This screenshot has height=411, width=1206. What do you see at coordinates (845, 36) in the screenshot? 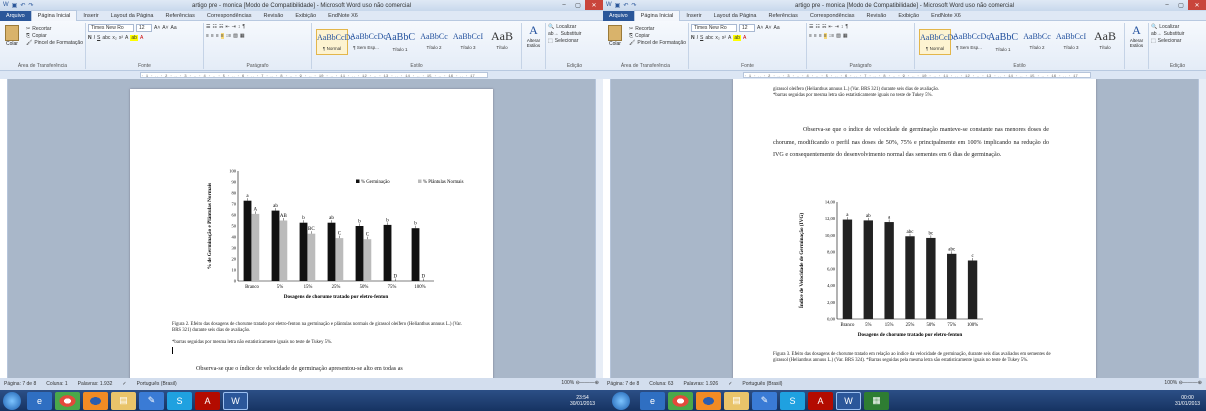
I see `borders-icon: ▦` at bounding box center [845, 36].